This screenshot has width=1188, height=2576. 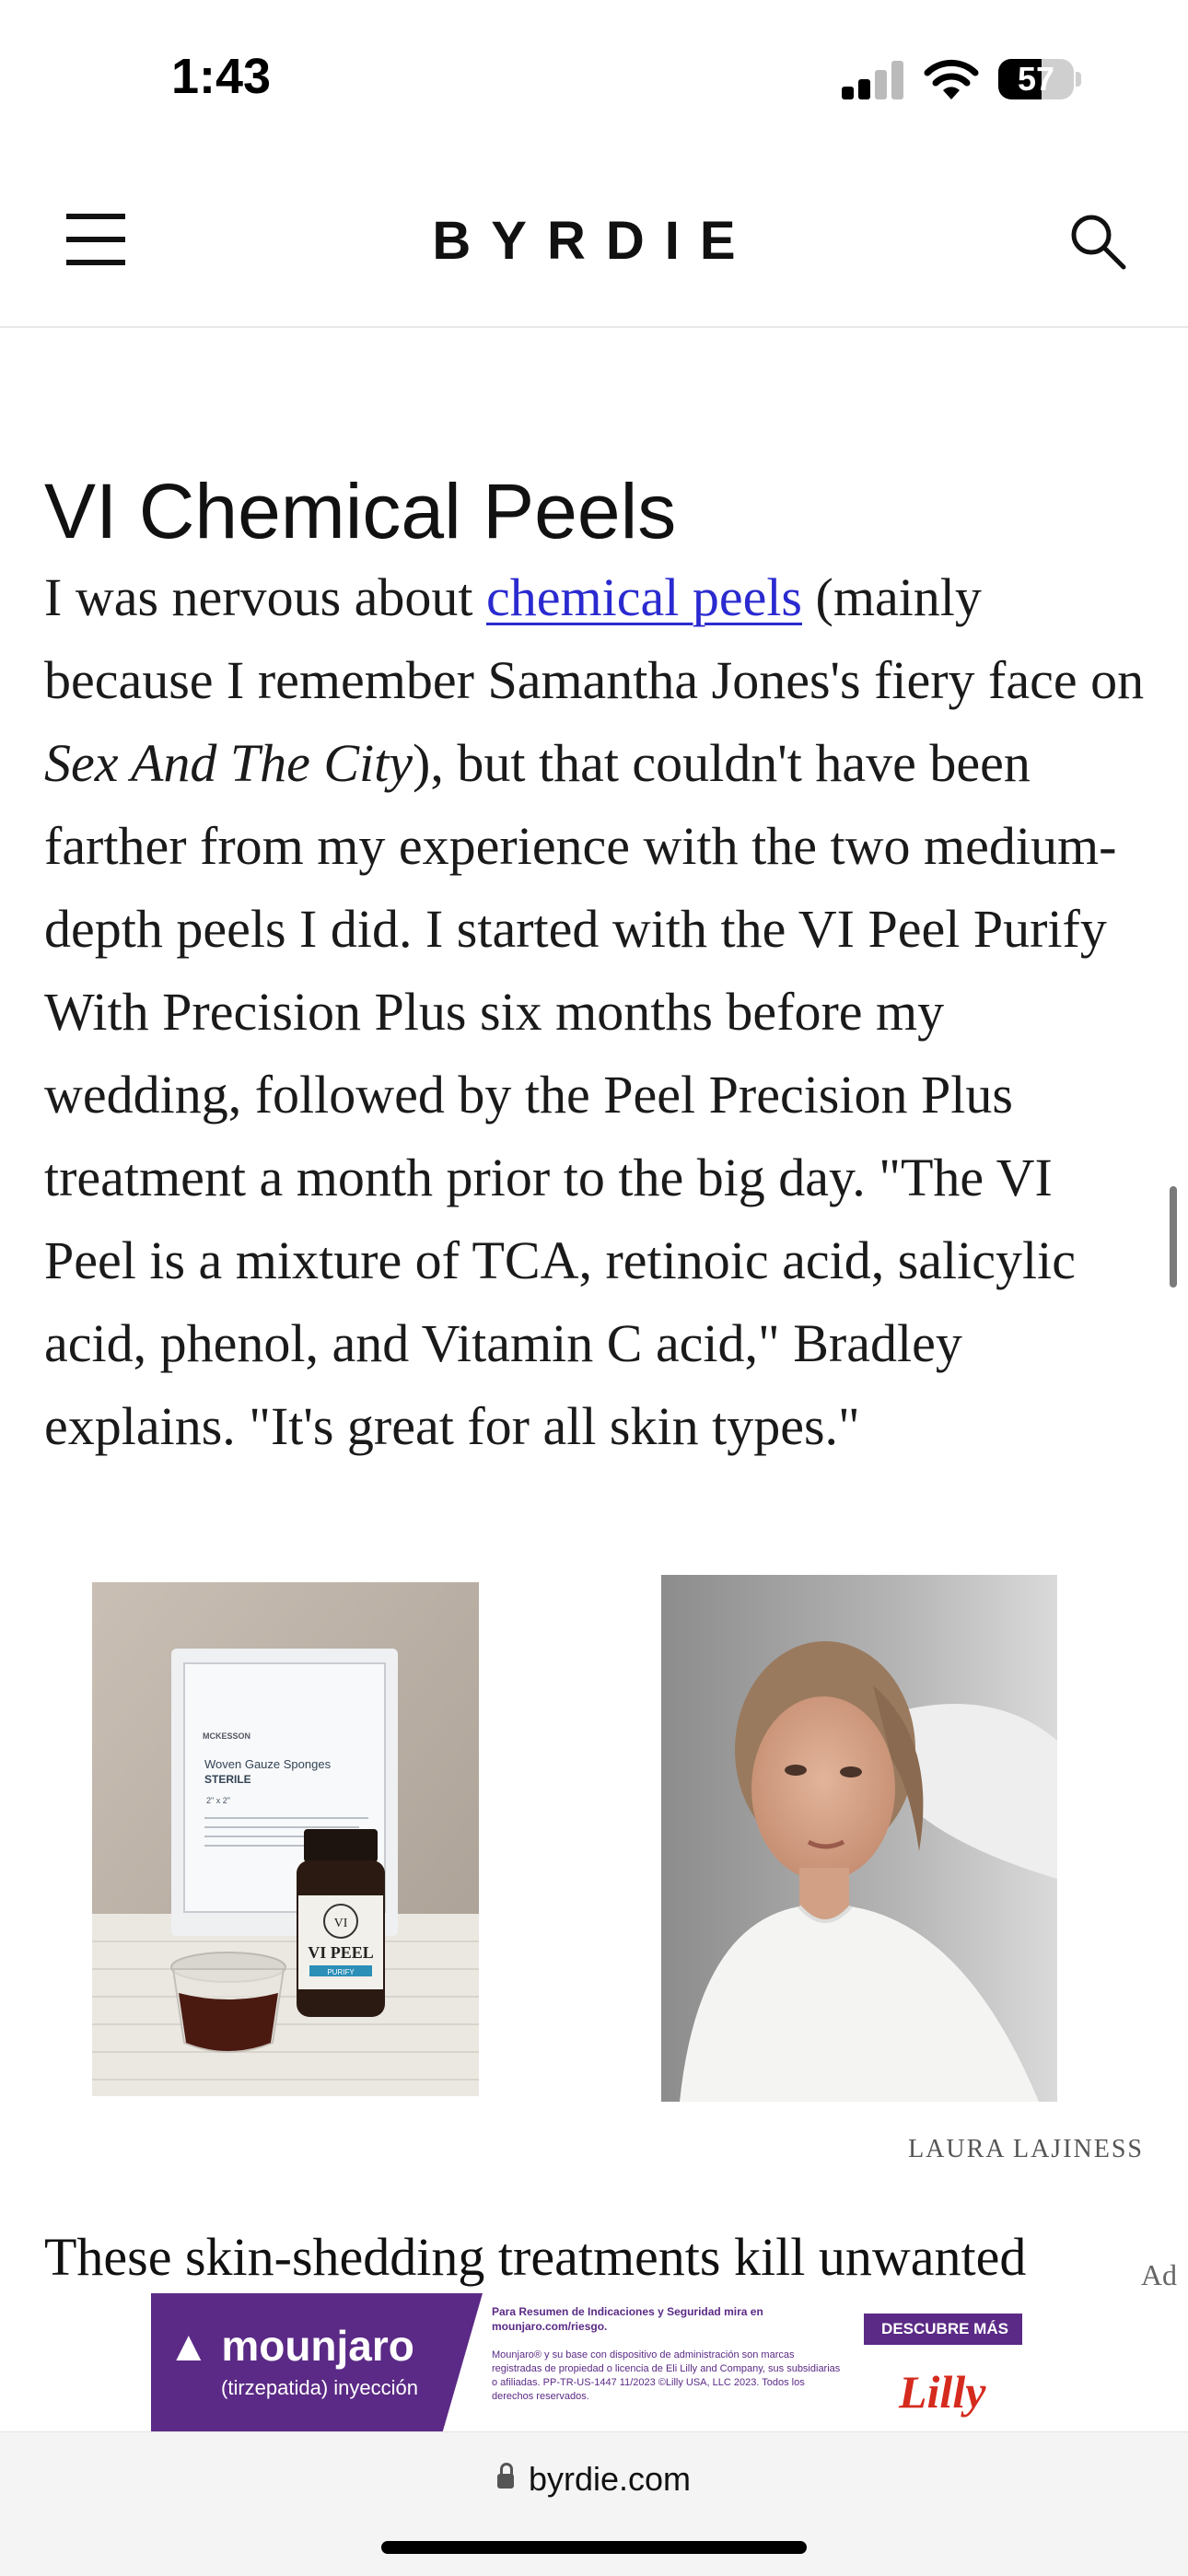 I want to click on wifi-icon, so click(x=951, y=78).